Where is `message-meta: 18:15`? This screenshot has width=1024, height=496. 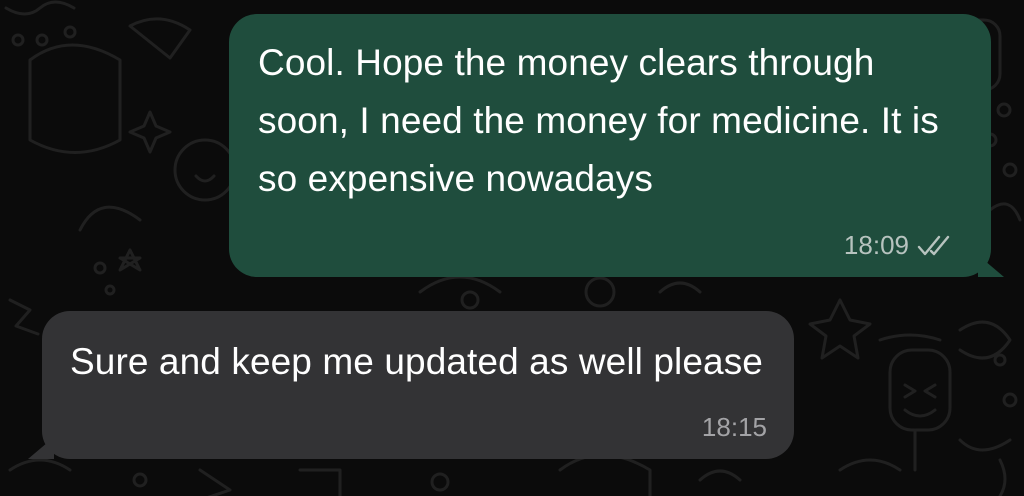 message-meta: 18:15 is located at coordinates (734, 427).